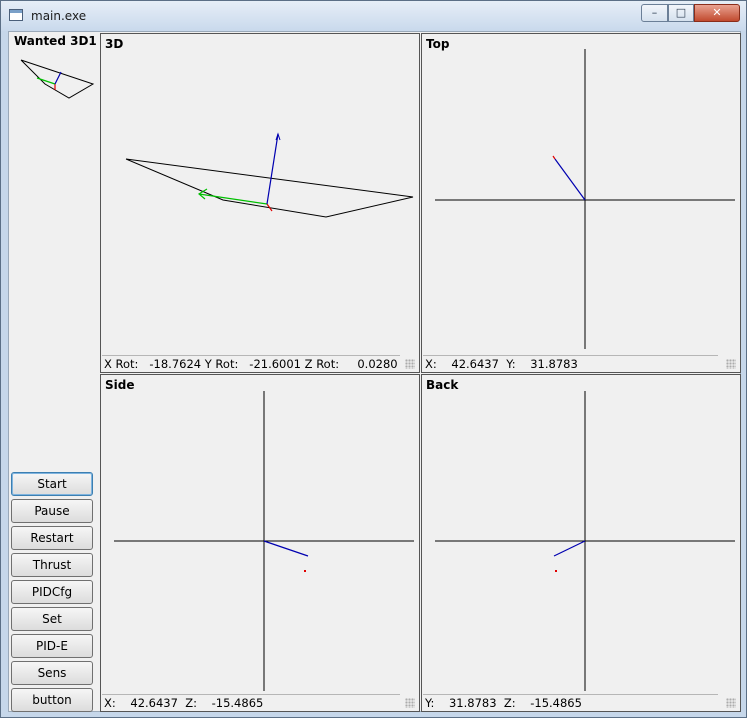 This screenshot has width=747, height=718. What do you see at coordinates (52, 565) in the screenshot?
I see `thrust-button: Thrust` at bounding box center [52, 565].